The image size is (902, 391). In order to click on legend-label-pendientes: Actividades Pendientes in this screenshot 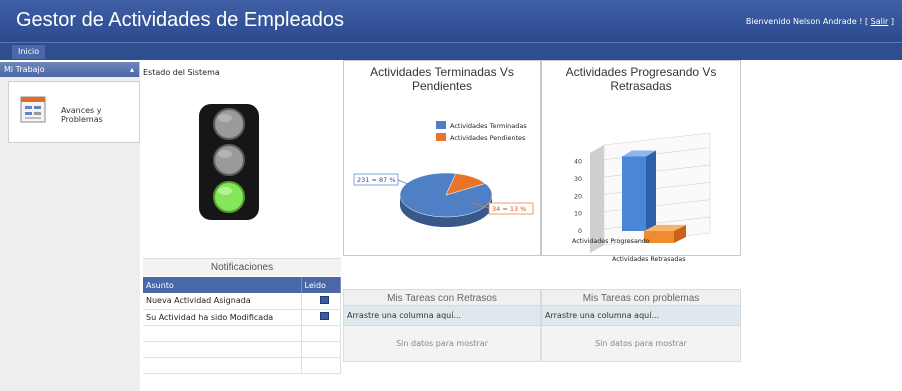, I will do `click(488, 138)`.